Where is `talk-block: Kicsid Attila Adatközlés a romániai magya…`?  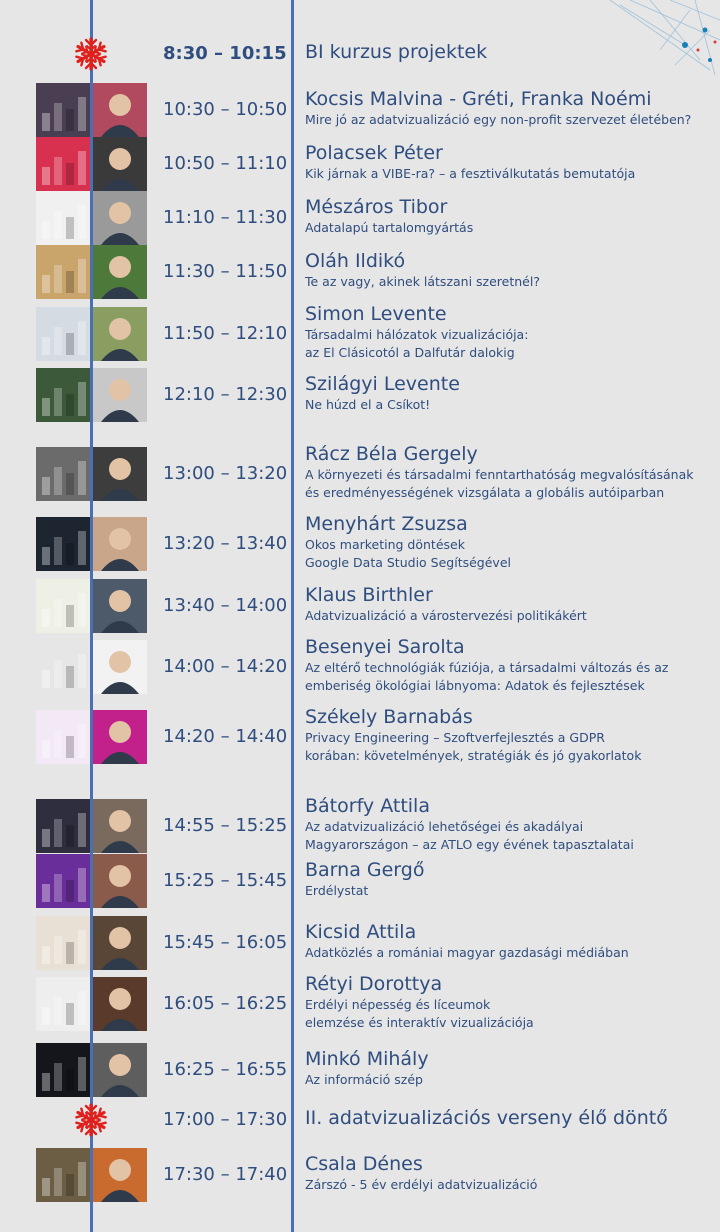 talk-block: Kicsid Attila Adatközlés a romániai magya… is located at coordinates (507, 941).